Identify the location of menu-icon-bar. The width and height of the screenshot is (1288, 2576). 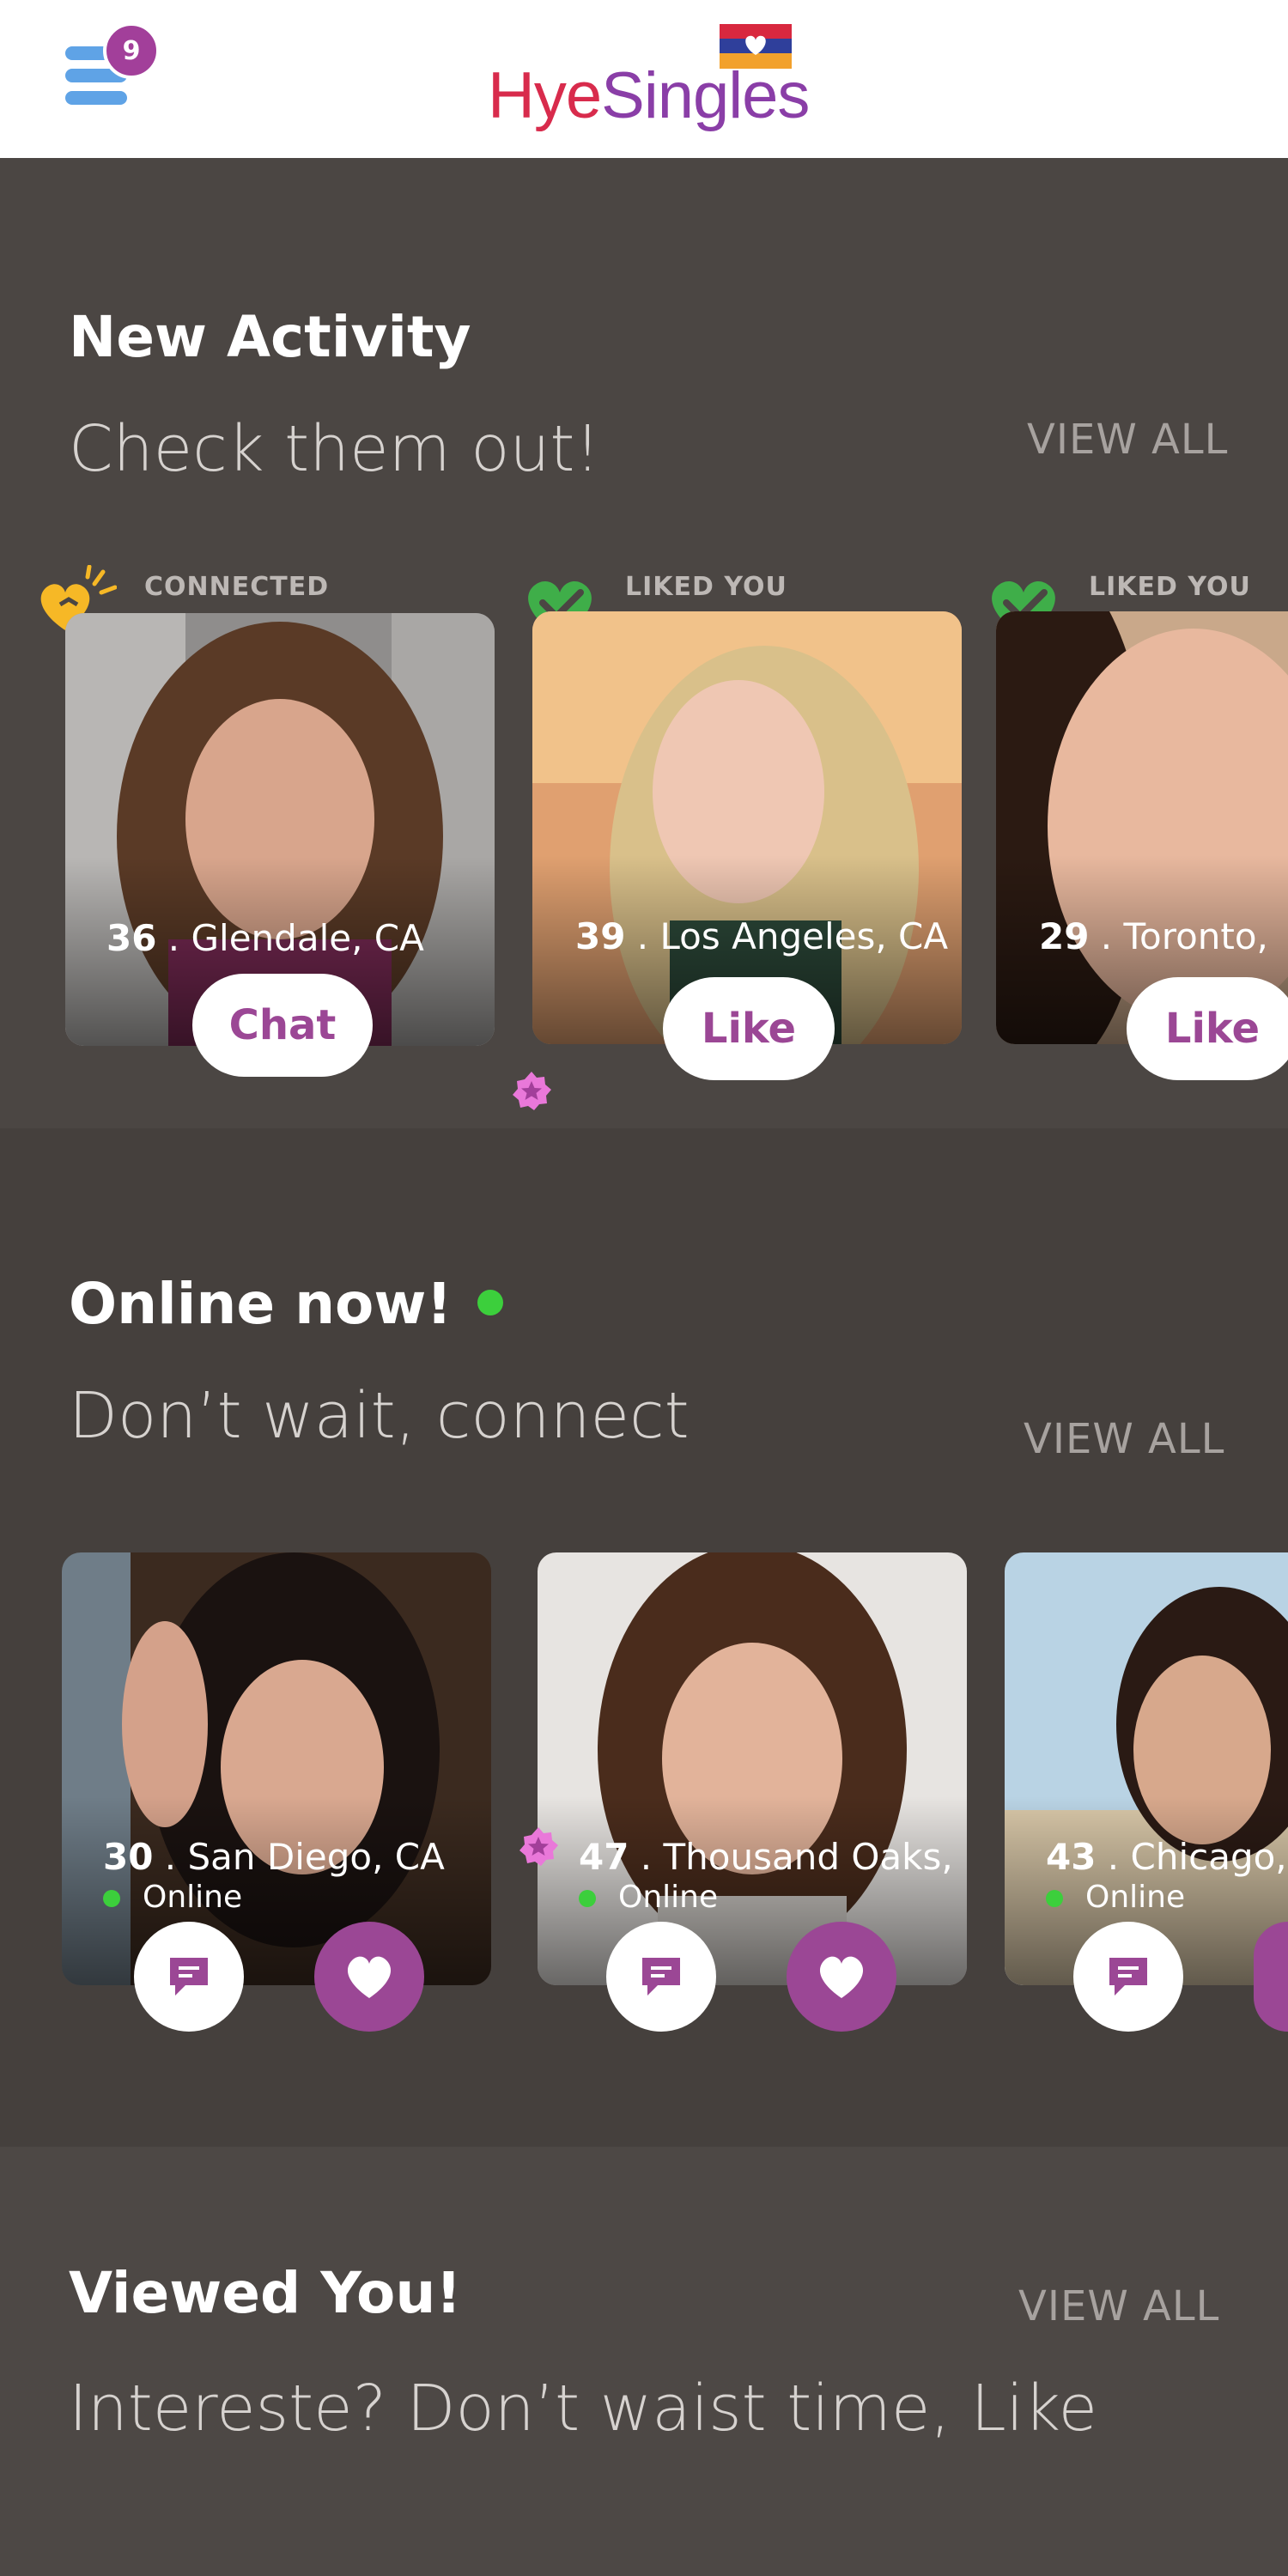
(96, 98).